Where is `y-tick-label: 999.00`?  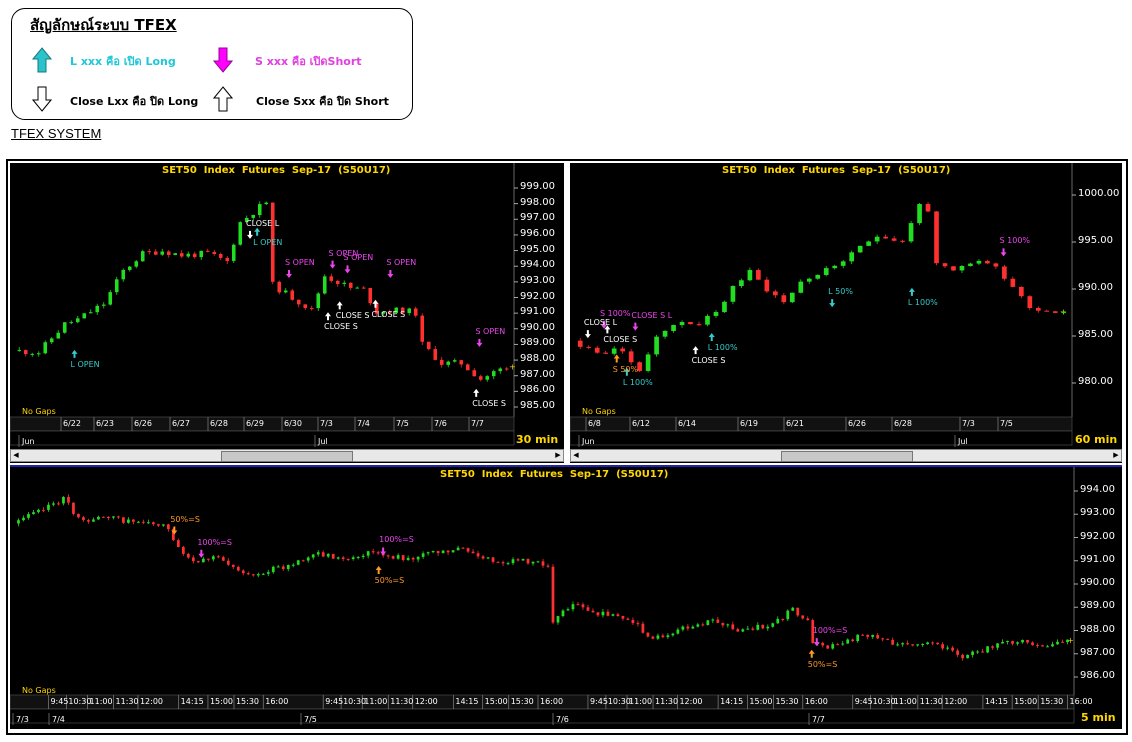
y-tick-label: 999.00 is located at coordinates (537, 186).